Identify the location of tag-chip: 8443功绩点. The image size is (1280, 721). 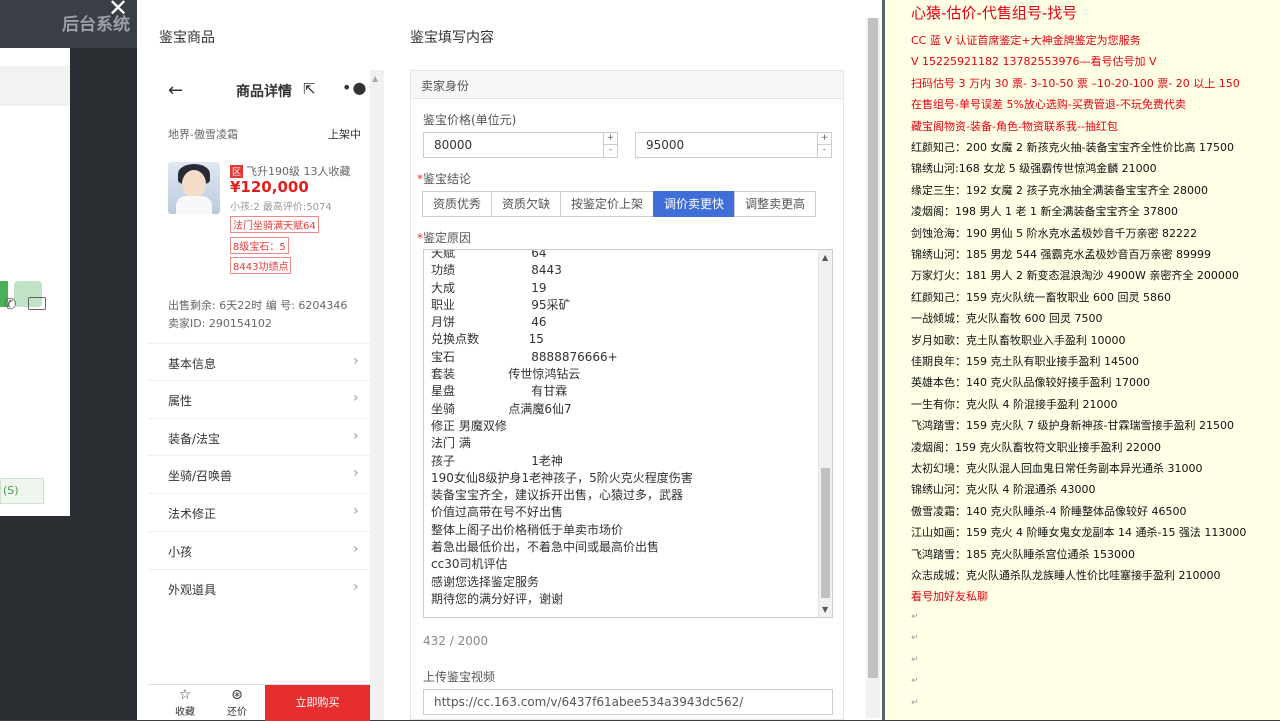
(261, 265).